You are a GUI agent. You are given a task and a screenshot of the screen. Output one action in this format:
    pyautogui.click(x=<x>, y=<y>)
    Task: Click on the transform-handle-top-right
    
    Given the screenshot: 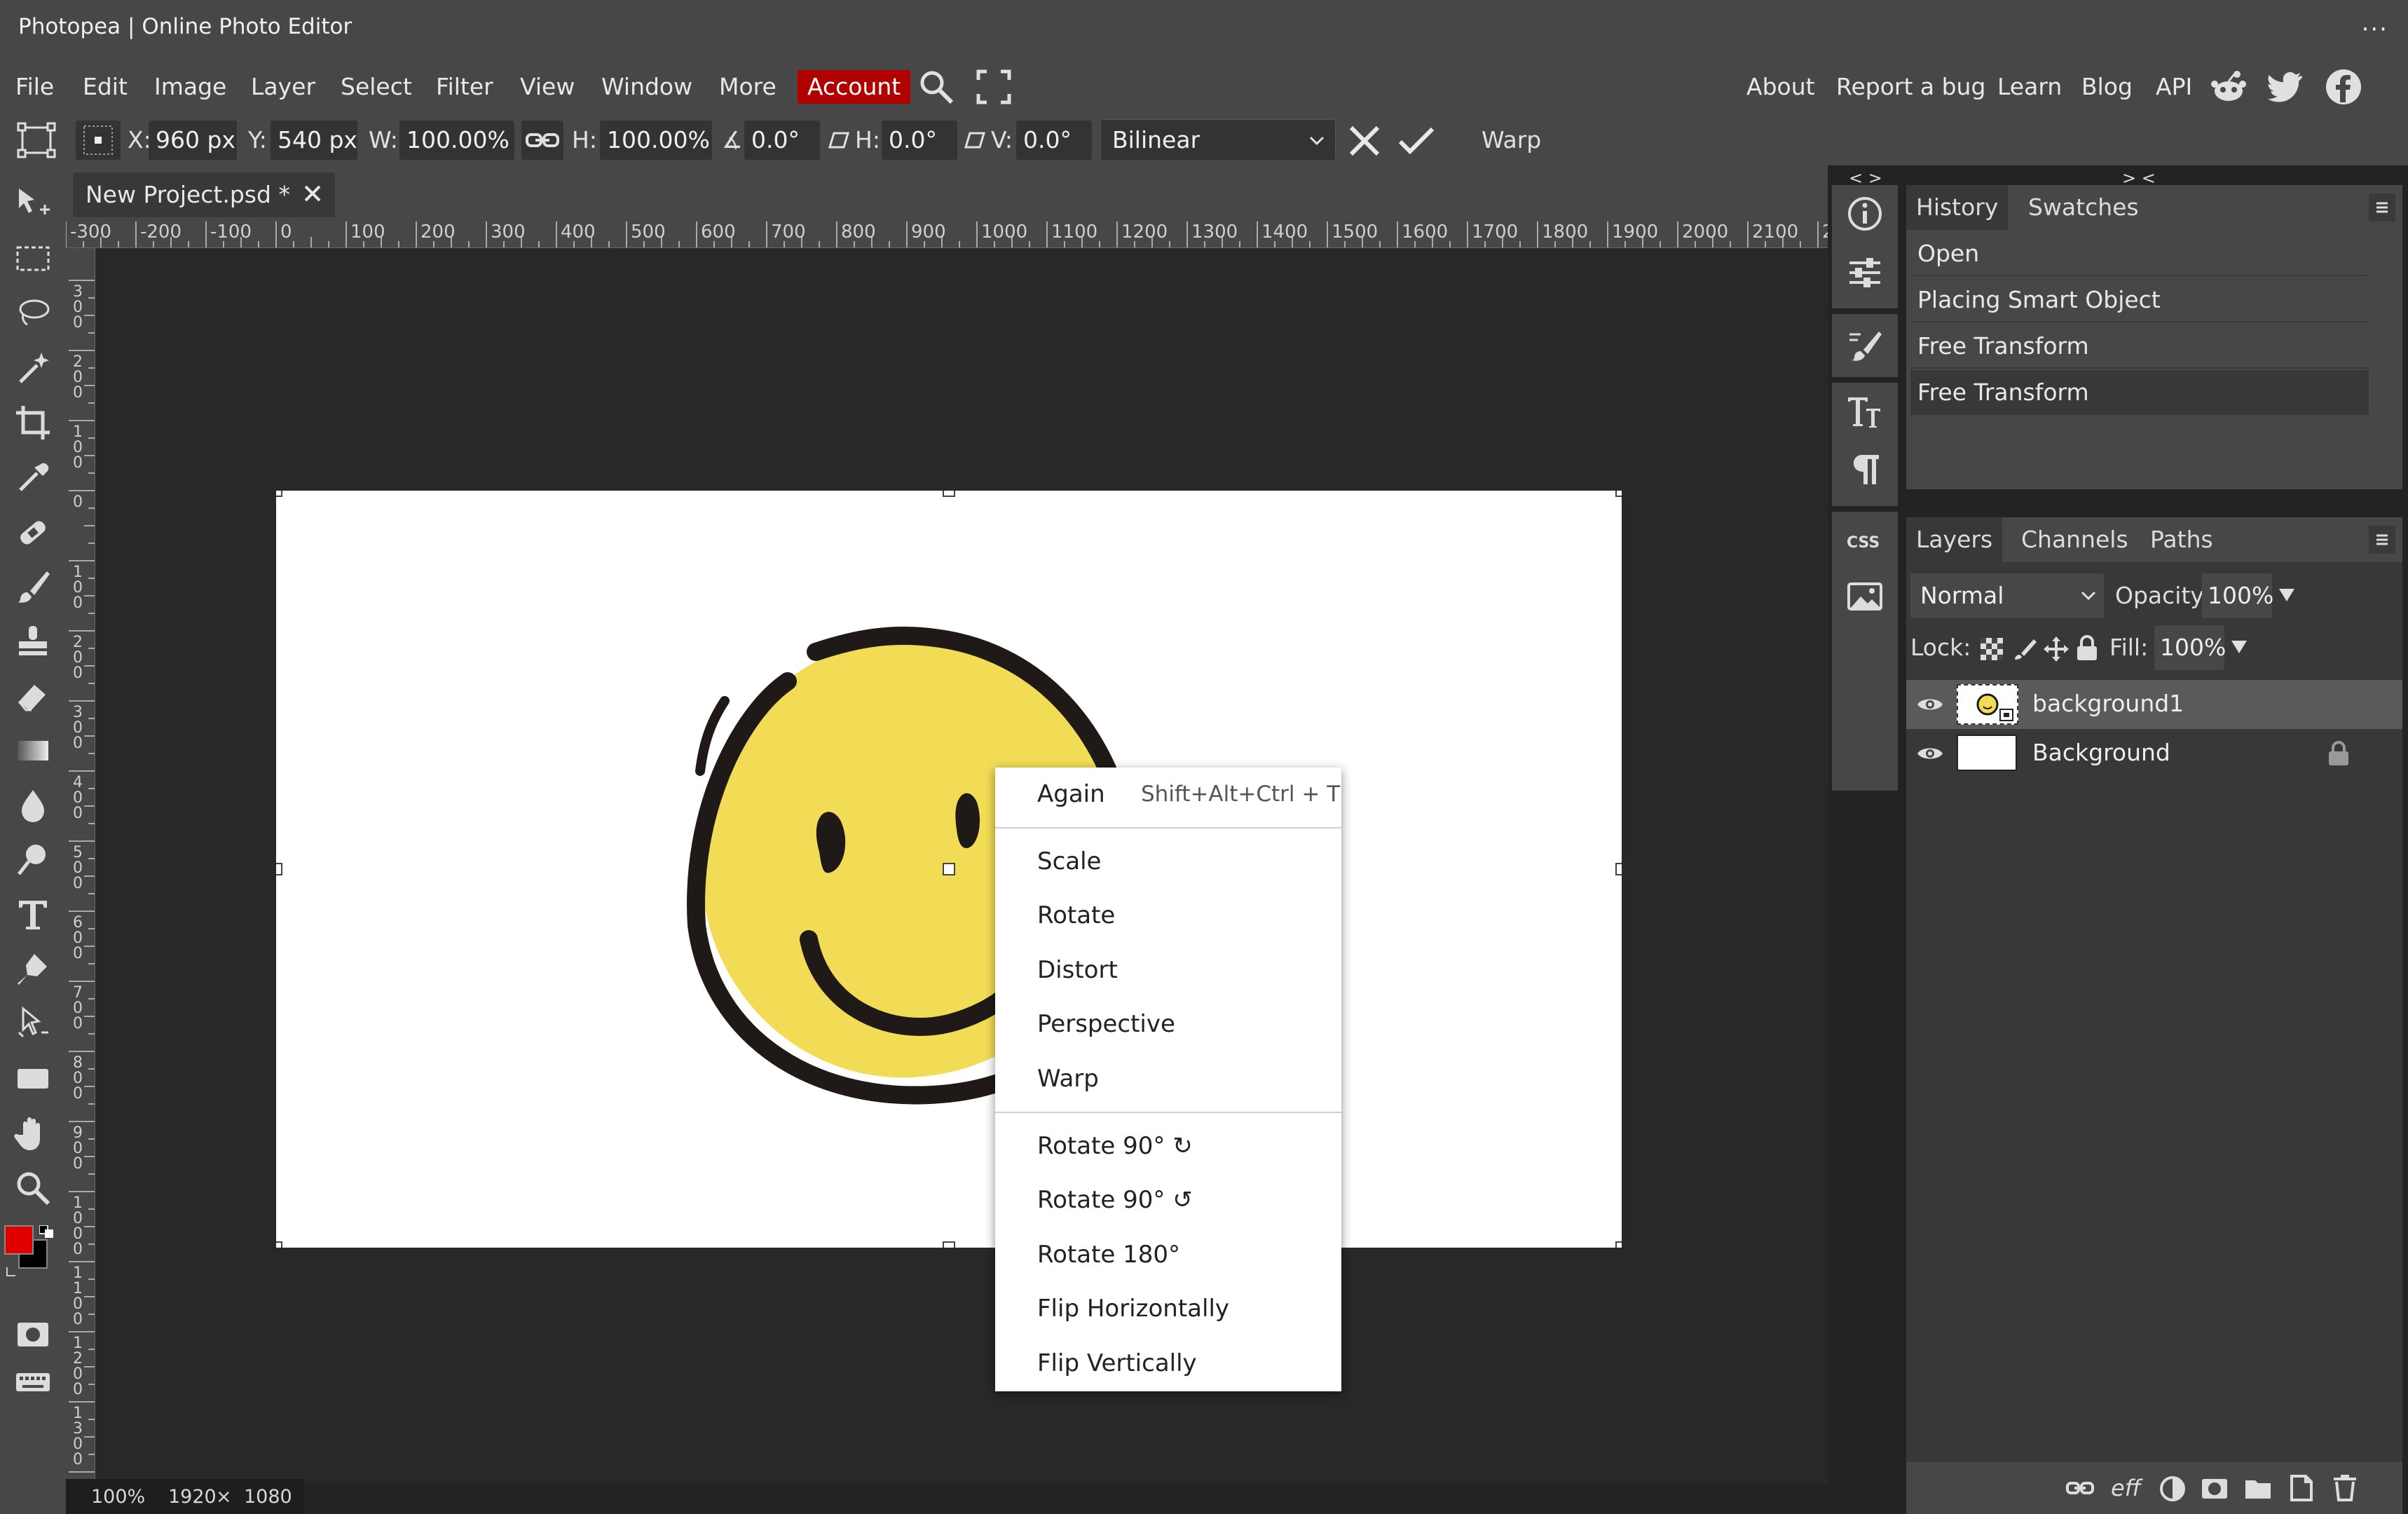 What is the action you would take?
    pyautogui.click(x=1618, y=494)
    